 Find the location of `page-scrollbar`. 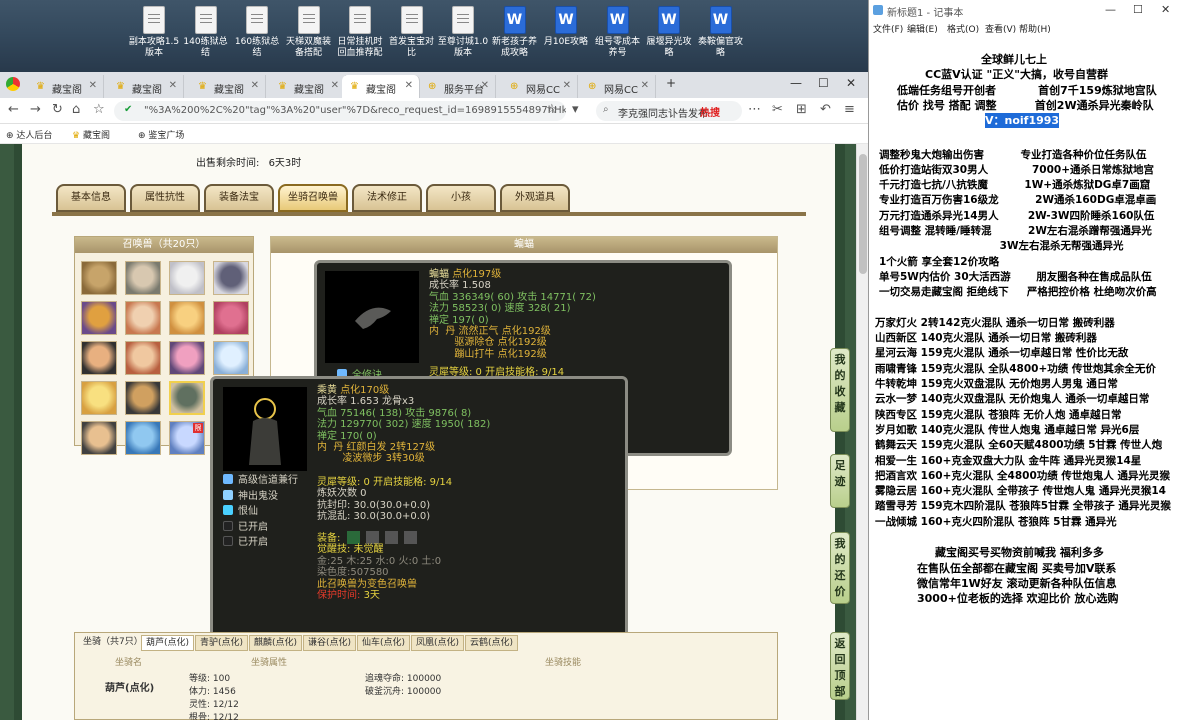

page-scrollbar is located at coordinates (862, 432).